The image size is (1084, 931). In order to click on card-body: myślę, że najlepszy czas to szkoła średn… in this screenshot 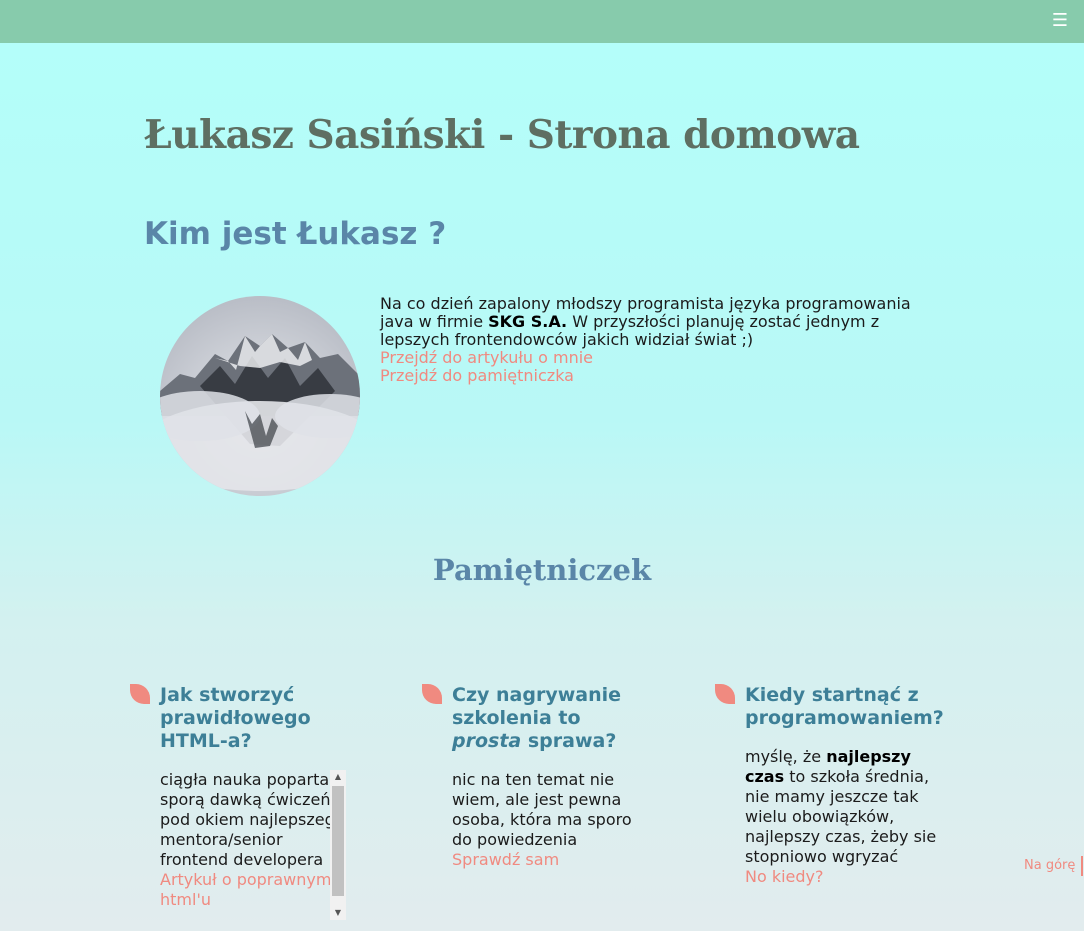, I will do `click(845, 817)`.